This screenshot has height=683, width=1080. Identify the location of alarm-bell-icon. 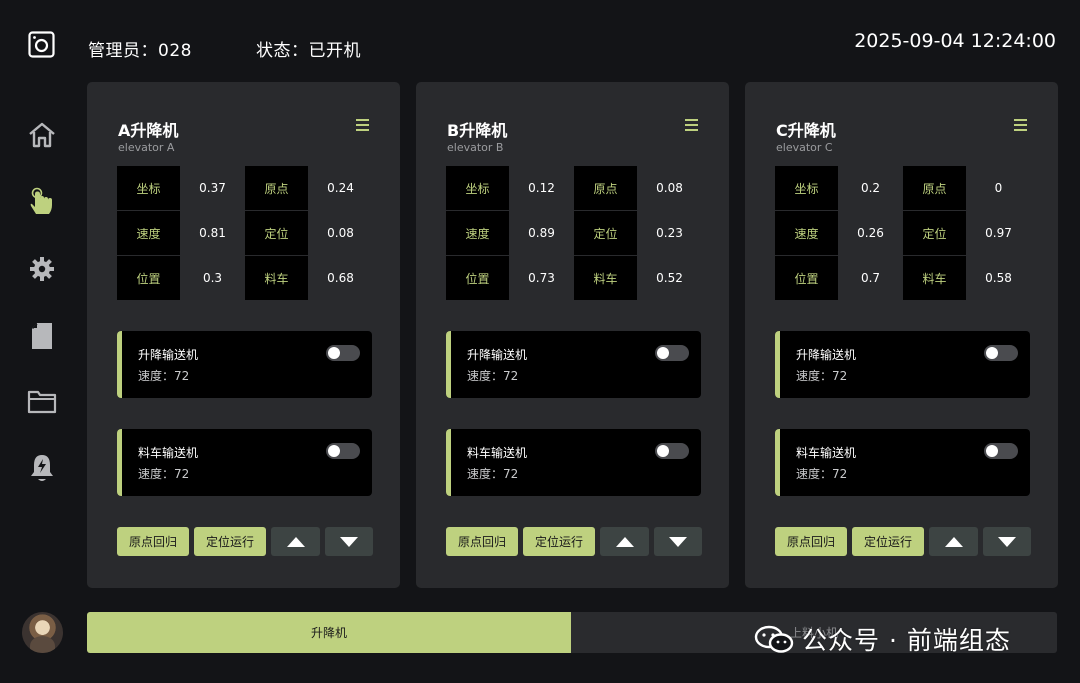
(42, 468).